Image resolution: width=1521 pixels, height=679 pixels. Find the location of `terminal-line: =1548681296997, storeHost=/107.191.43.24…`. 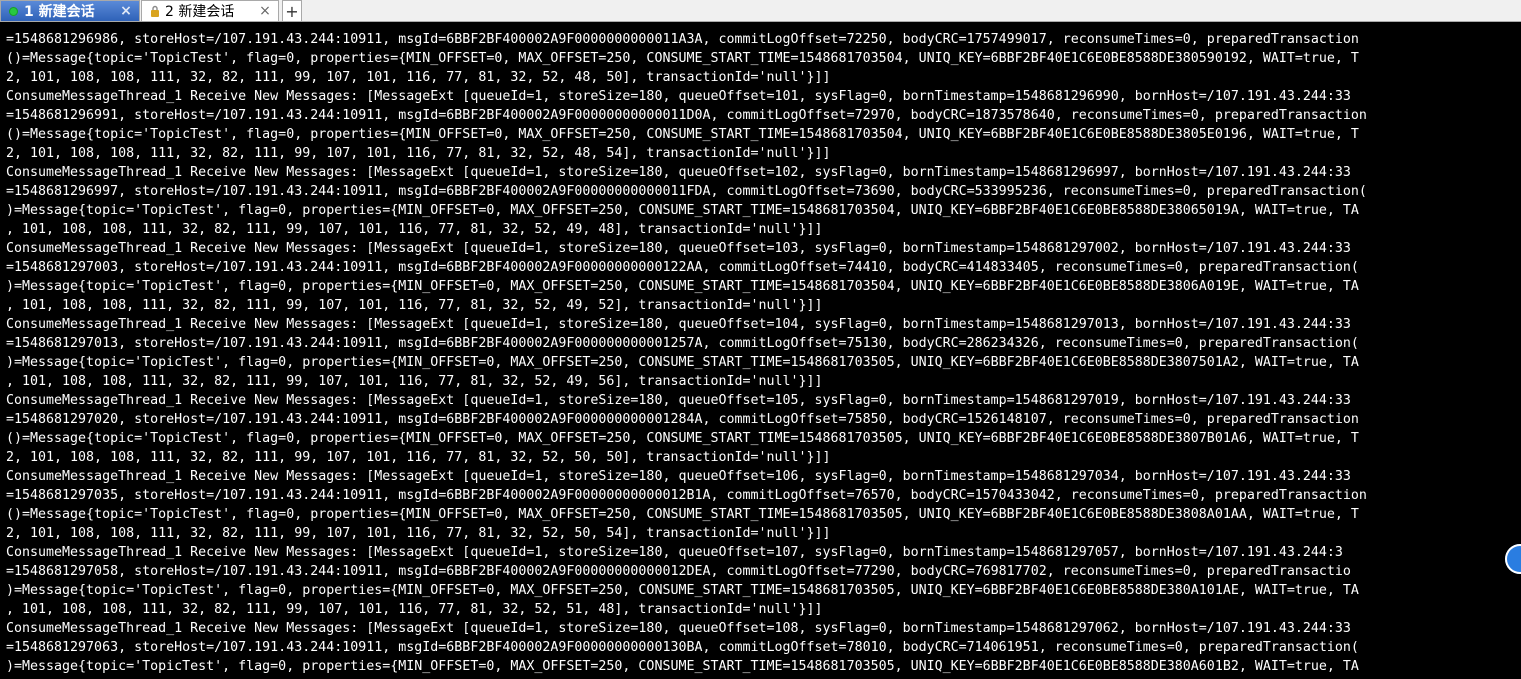

terminal-line: =1548681296997, storeHost=/107.191.43.24… is located at coordinates (686, 191).